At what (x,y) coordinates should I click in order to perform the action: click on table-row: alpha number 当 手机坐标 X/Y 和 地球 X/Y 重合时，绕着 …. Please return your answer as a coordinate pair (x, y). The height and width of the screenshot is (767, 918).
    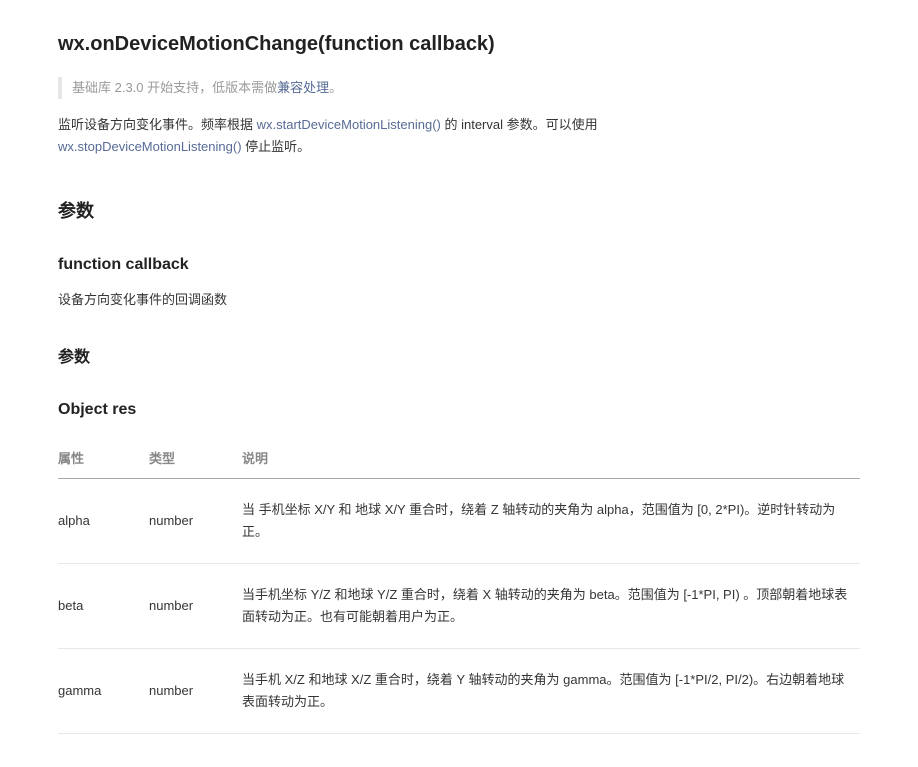
    Looking at the image, I should click on (459, 521).